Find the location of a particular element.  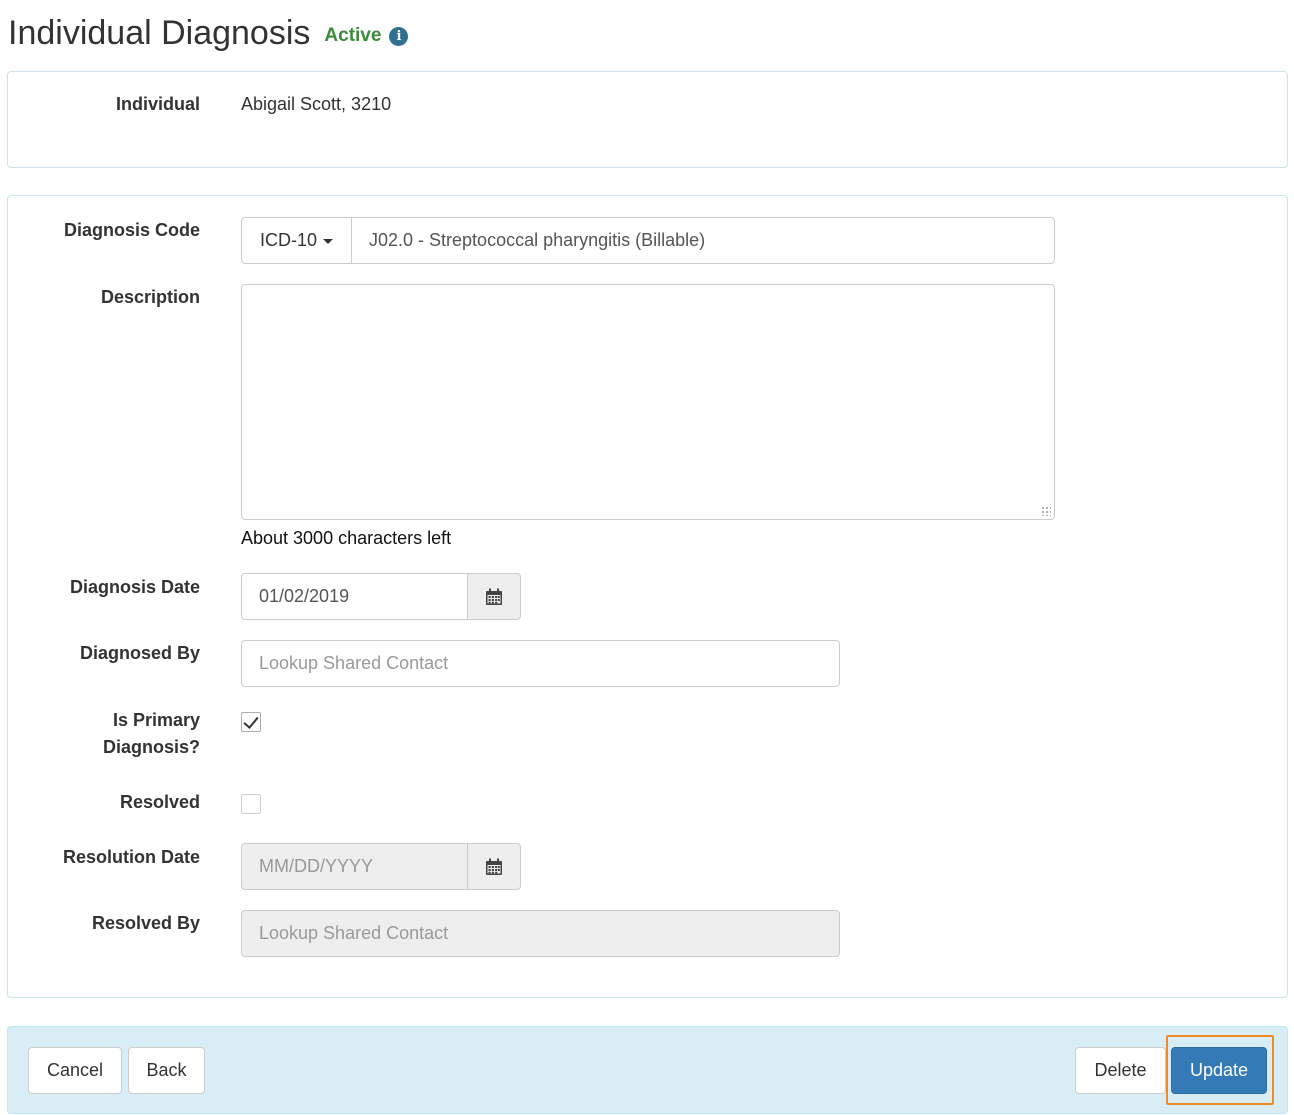

individual-panel: Individual Abigail Scott, 3210 is located at coordinates (647, 119).